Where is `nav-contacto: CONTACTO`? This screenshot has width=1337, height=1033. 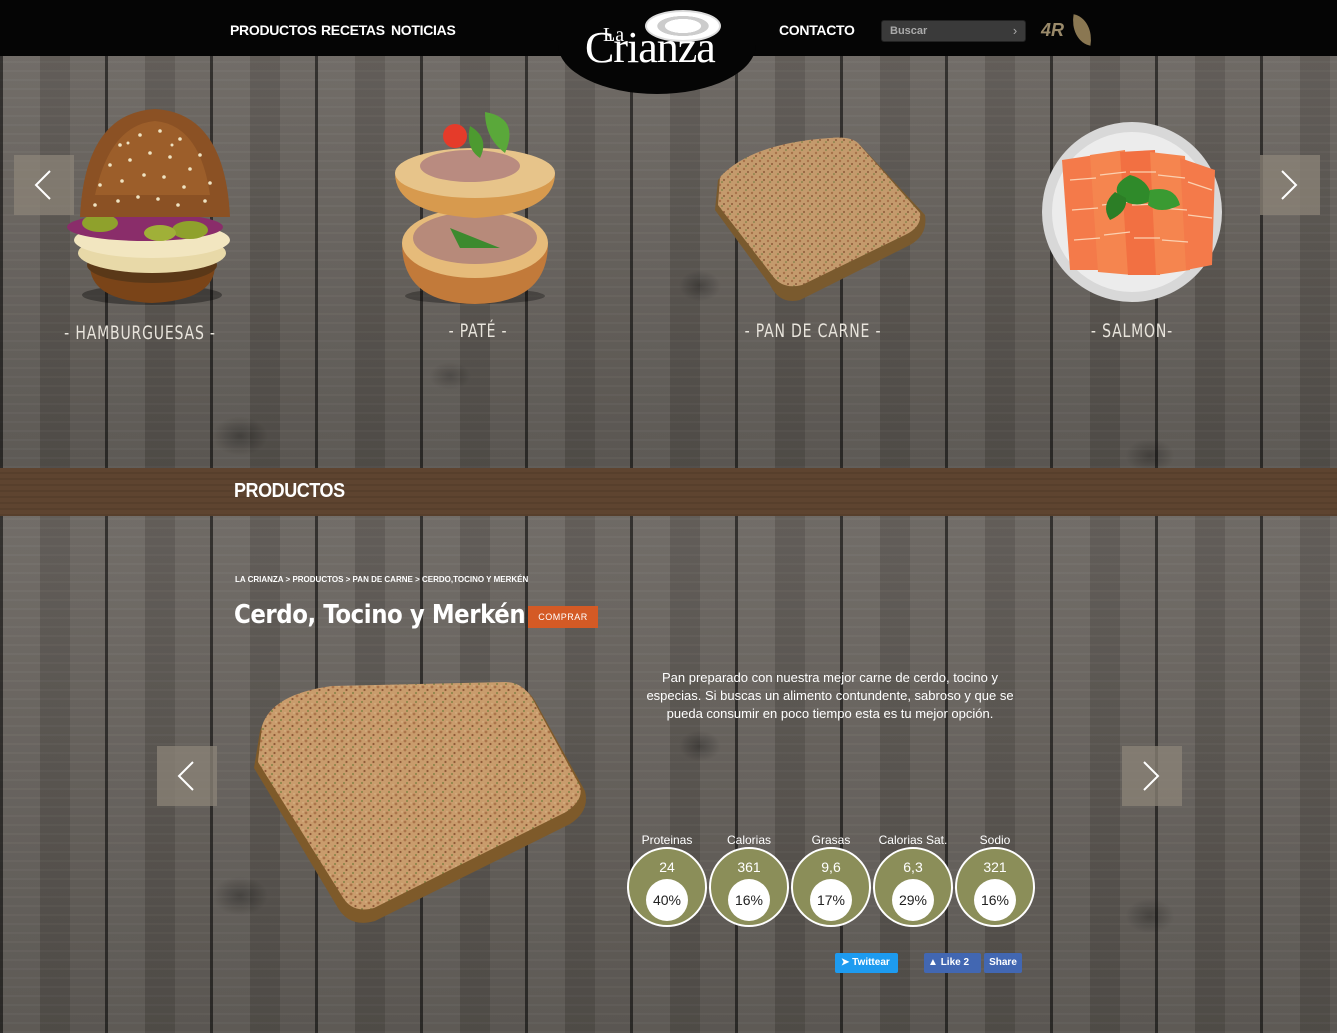
nav-contacto: CONTACTO is located at coordinates (817, 30).